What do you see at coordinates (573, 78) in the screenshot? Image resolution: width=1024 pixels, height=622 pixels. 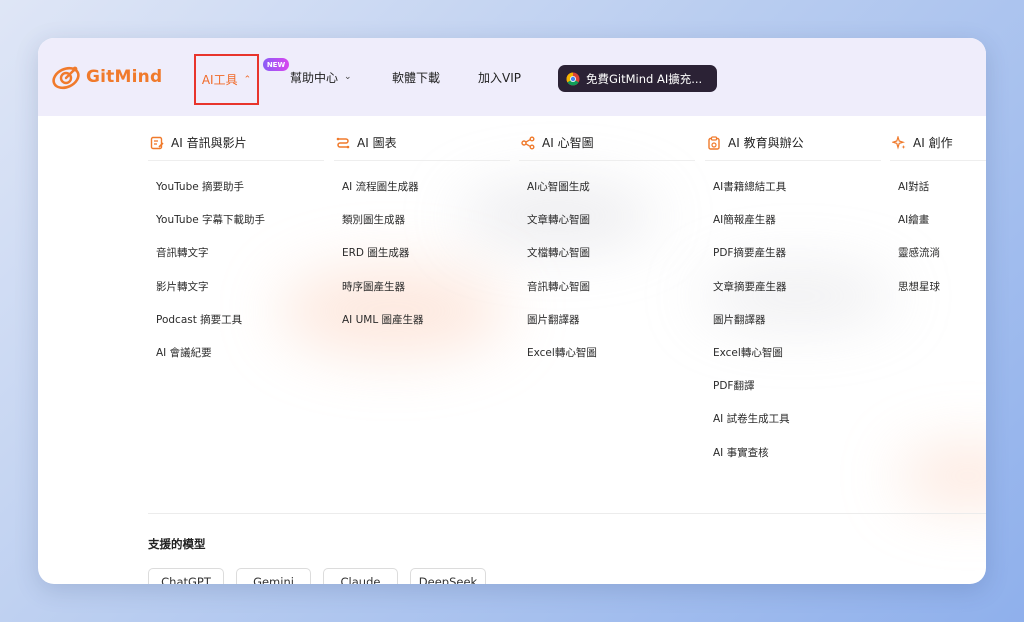 I see `chrome-icon` at bounding box center [573, 78].